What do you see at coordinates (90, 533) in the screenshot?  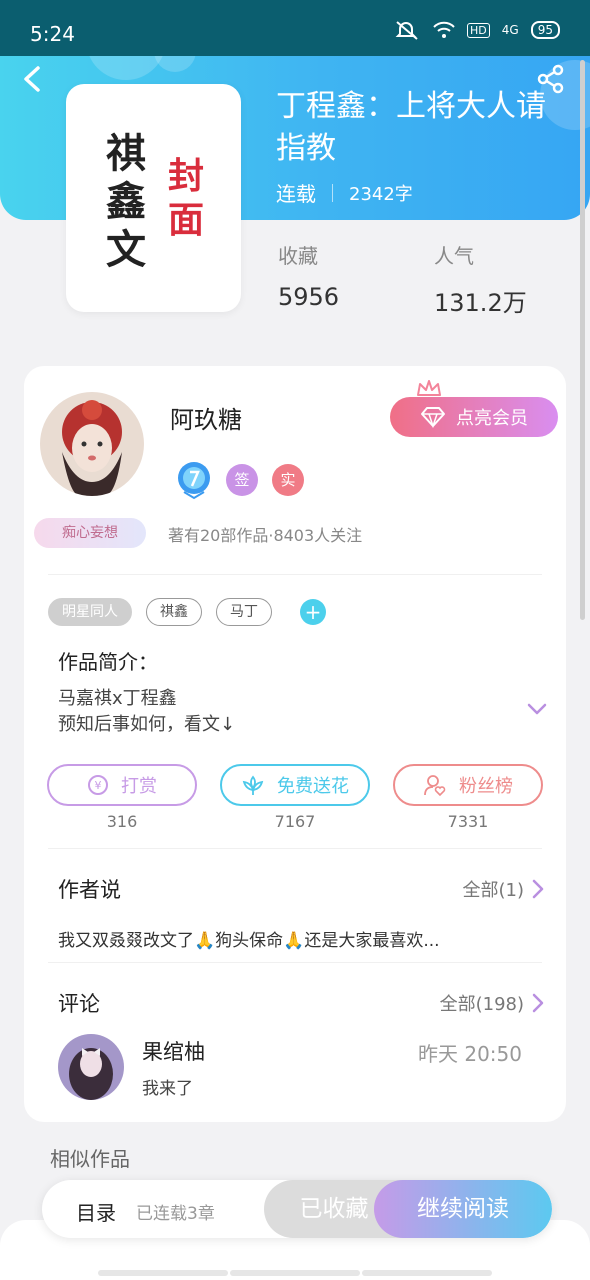 I see `mood-badge: 痴心妄想` at bounding box center [90, 533].